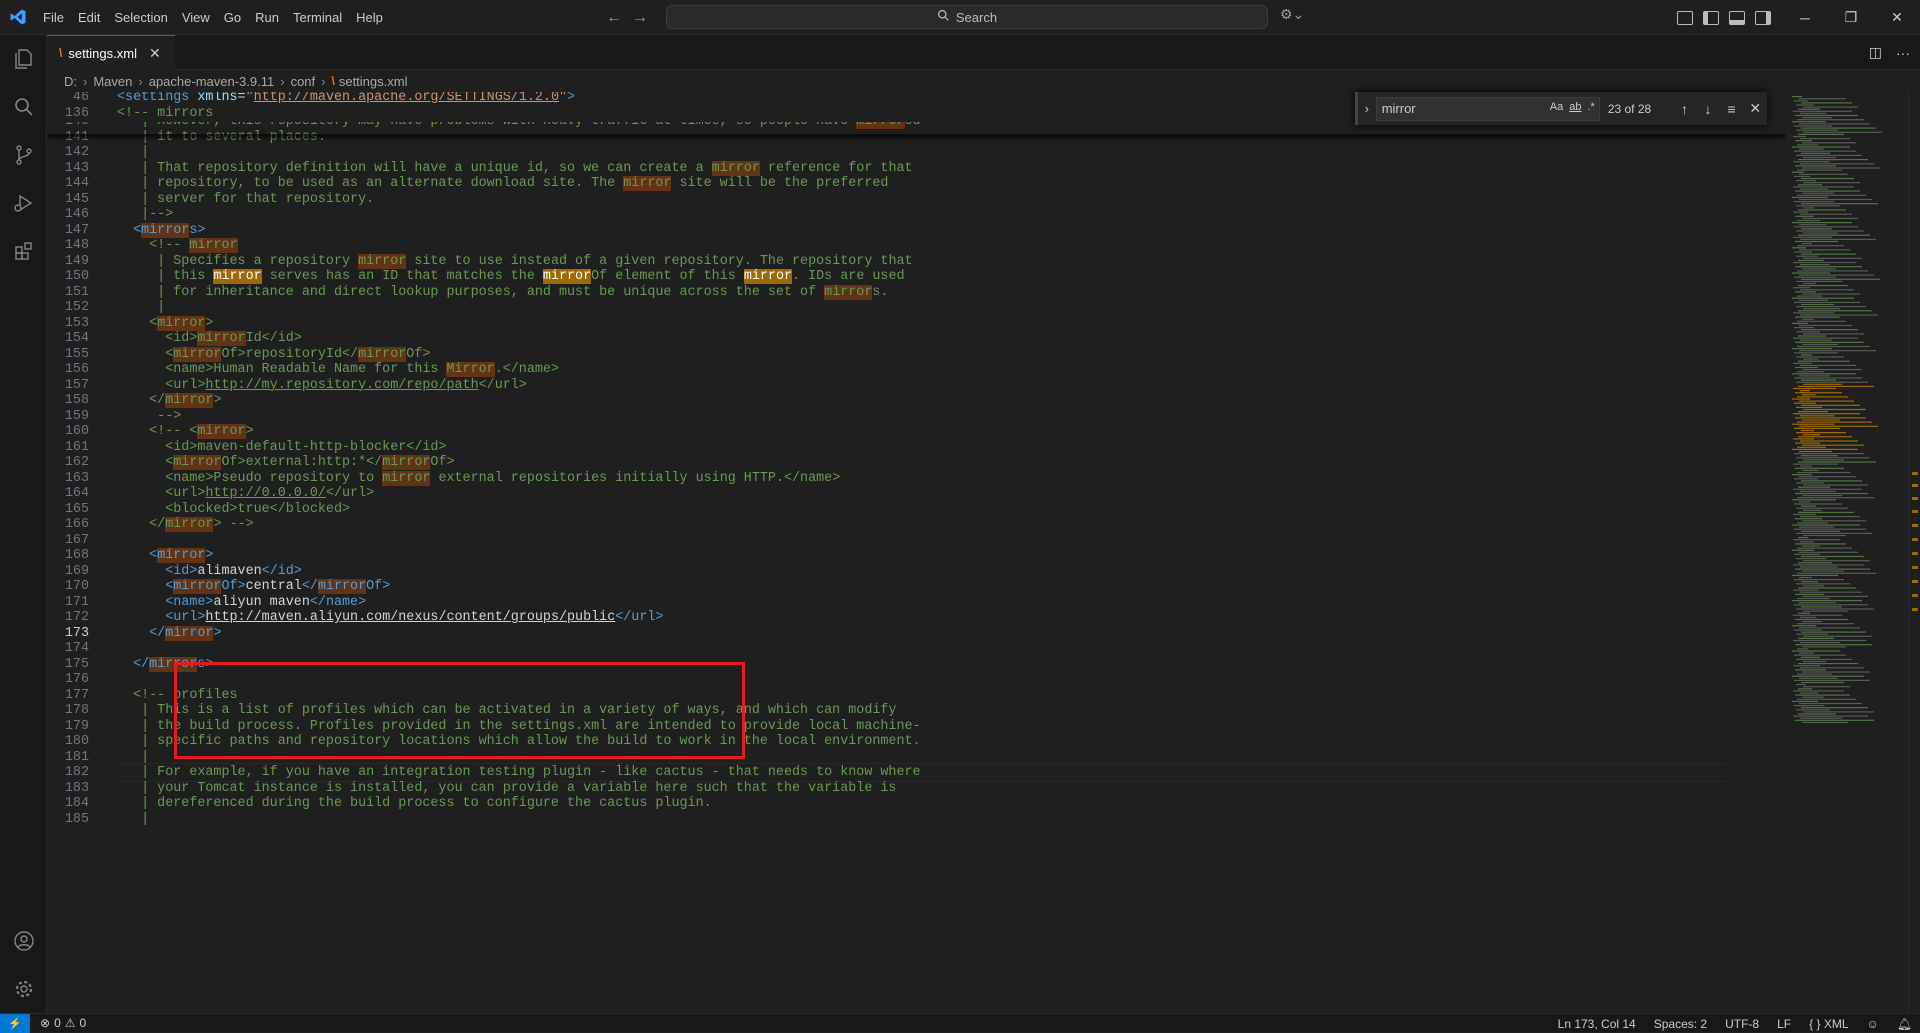 The image size is (1920, 1033). What do you see at coordinates (196, 17) in the screenshot?
I see `menu-view: View` at bounding box center [196, 17].